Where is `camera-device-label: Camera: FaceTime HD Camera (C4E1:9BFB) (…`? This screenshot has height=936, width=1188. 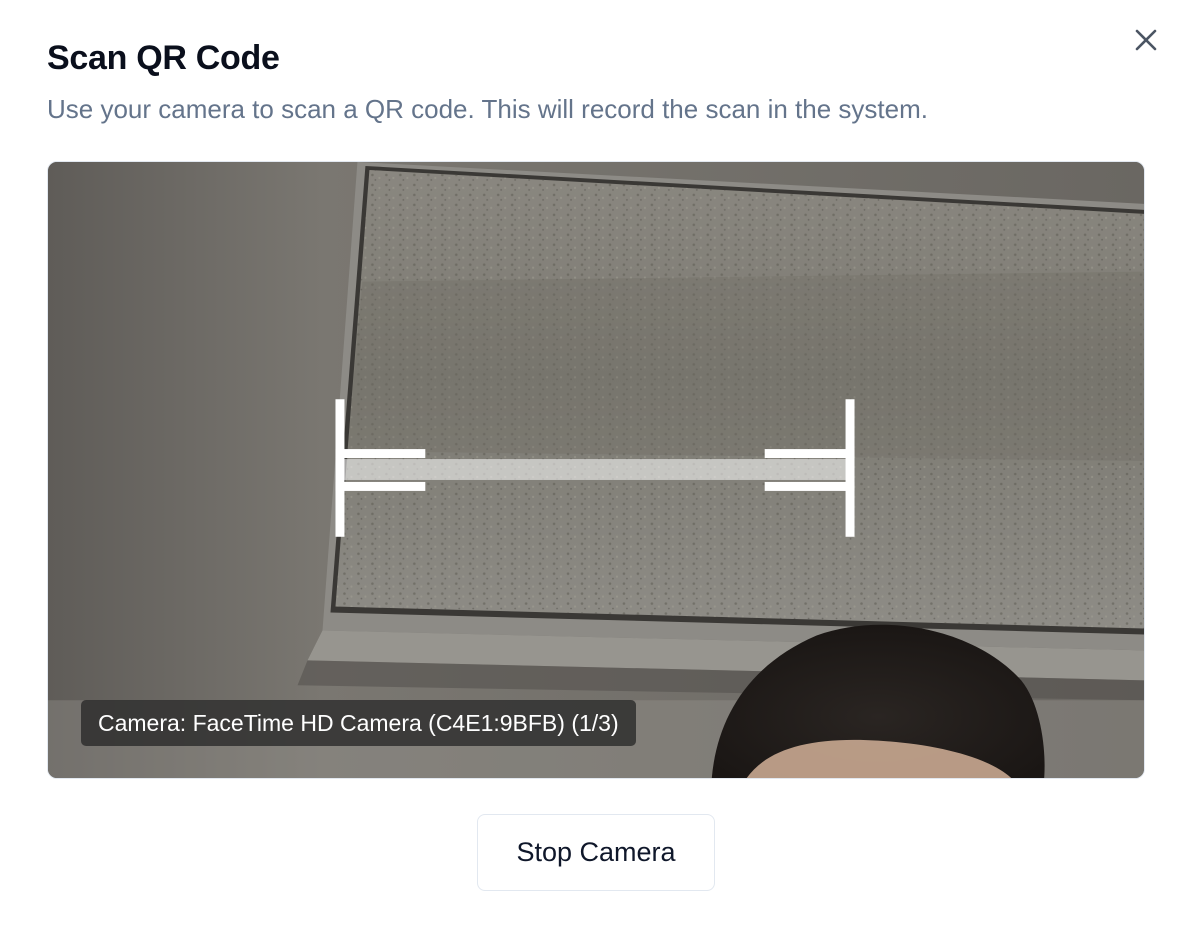
camera-device-label: Camera: FaceTime HD Camera (C4E1:9BFB) (… is located at coordinates (358, 723).